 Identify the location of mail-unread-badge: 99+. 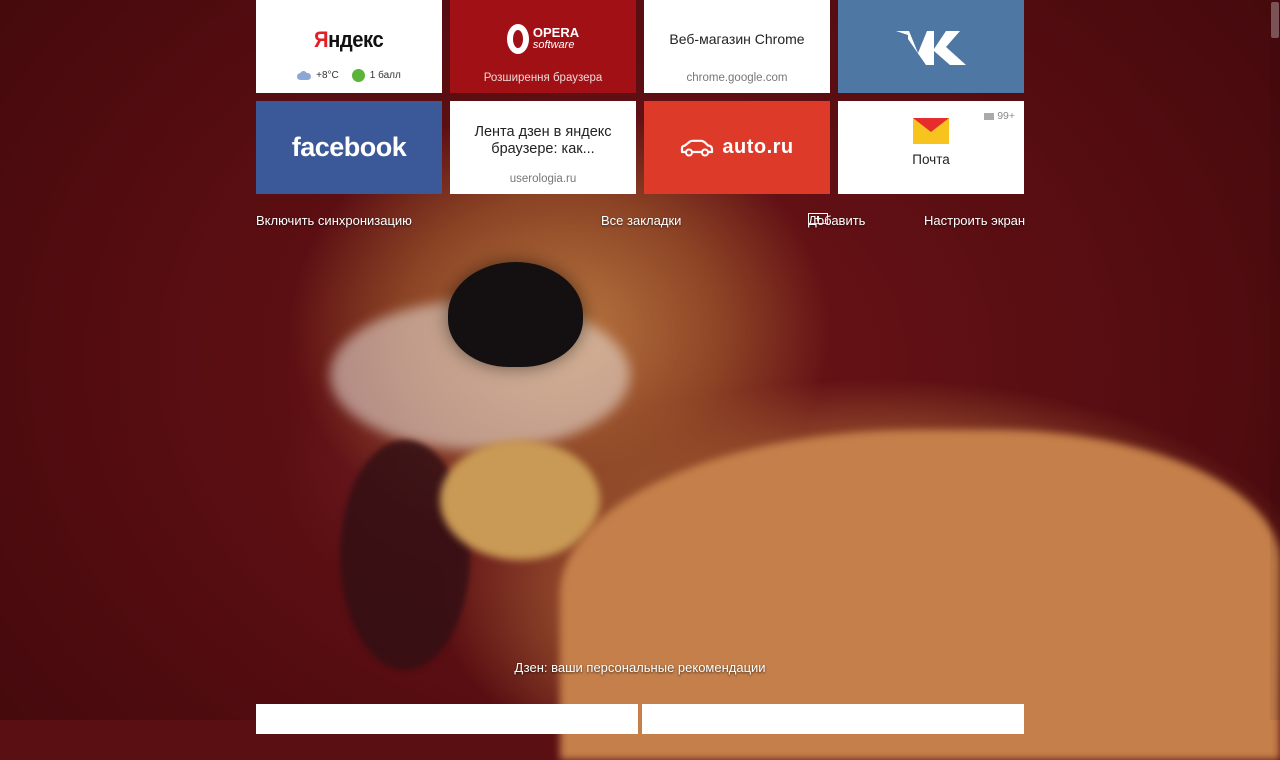
(999, 116).